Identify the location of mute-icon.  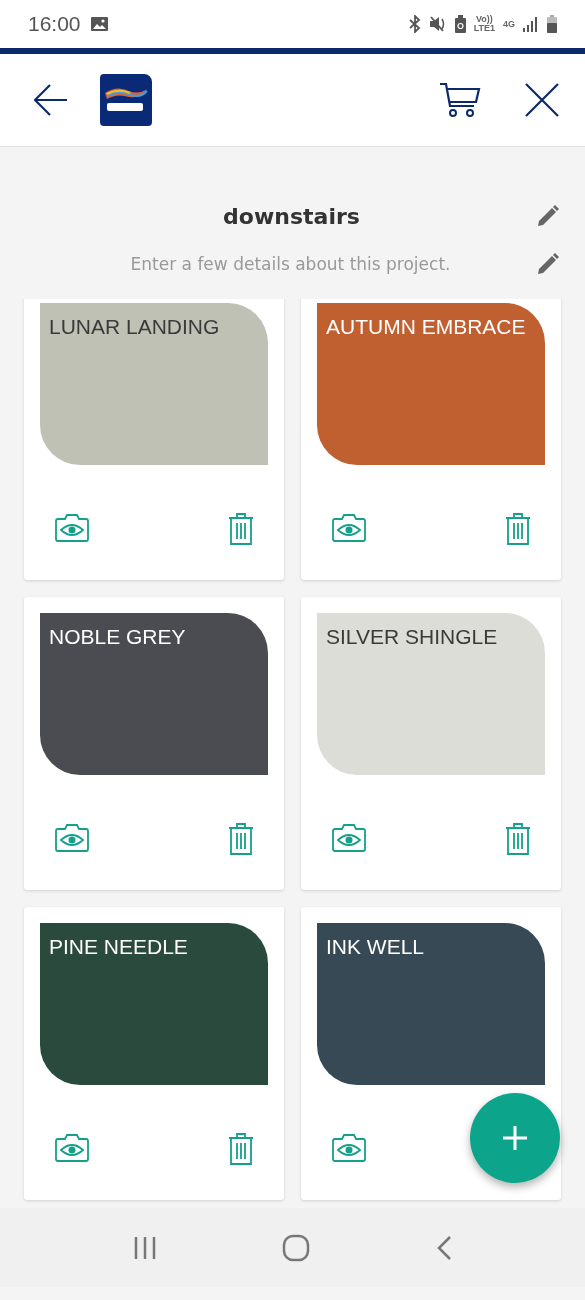
(437, 24).